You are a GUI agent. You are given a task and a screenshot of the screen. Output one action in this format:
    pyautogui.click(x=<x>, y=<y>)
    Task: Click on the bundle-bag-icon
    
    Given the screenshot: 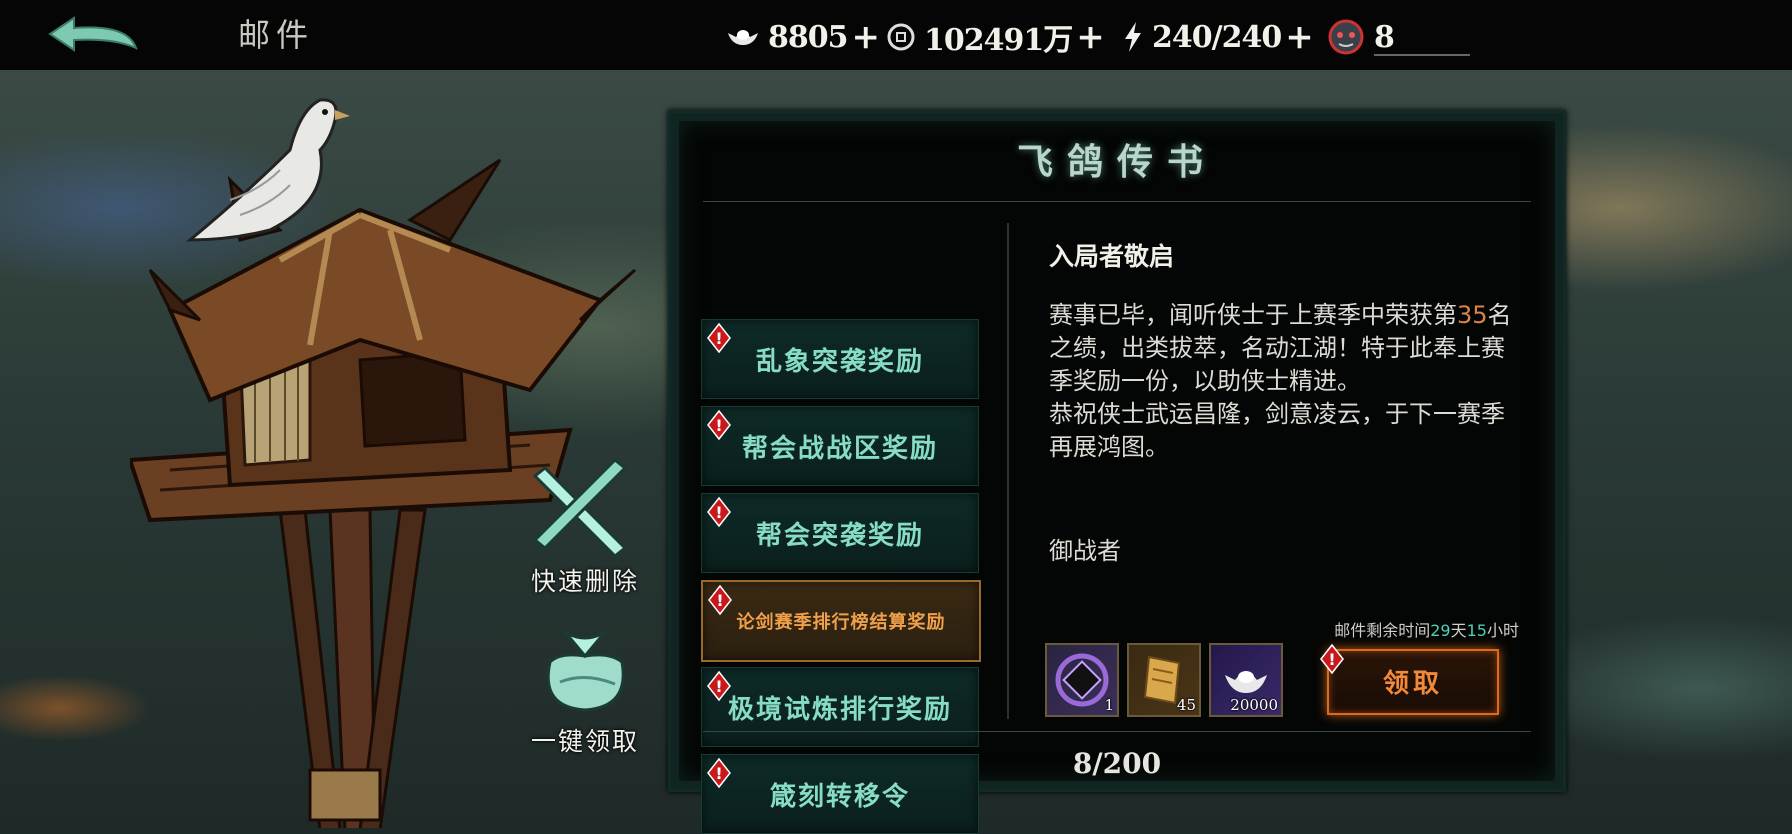 What is the action you would take?
    pyautogui.click(x=585, y=671)
    